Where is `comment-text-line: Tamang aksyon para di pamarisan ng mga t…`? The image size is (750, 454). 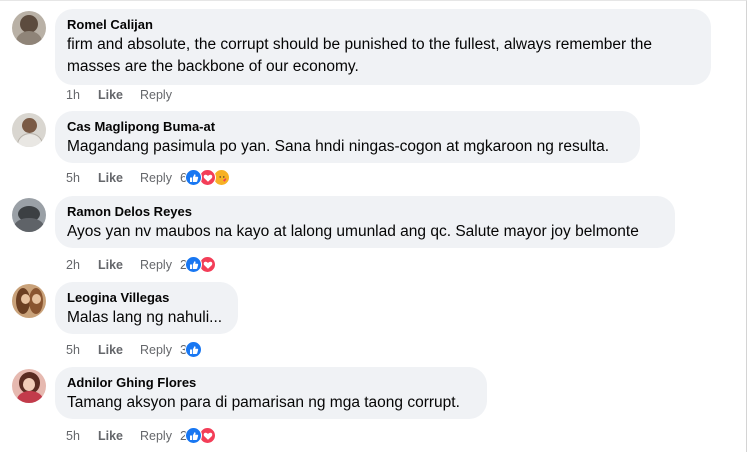 comment-text-line: Tamang aksyon para di pamarisan ng mga t… is located at coordinates (263, 402).